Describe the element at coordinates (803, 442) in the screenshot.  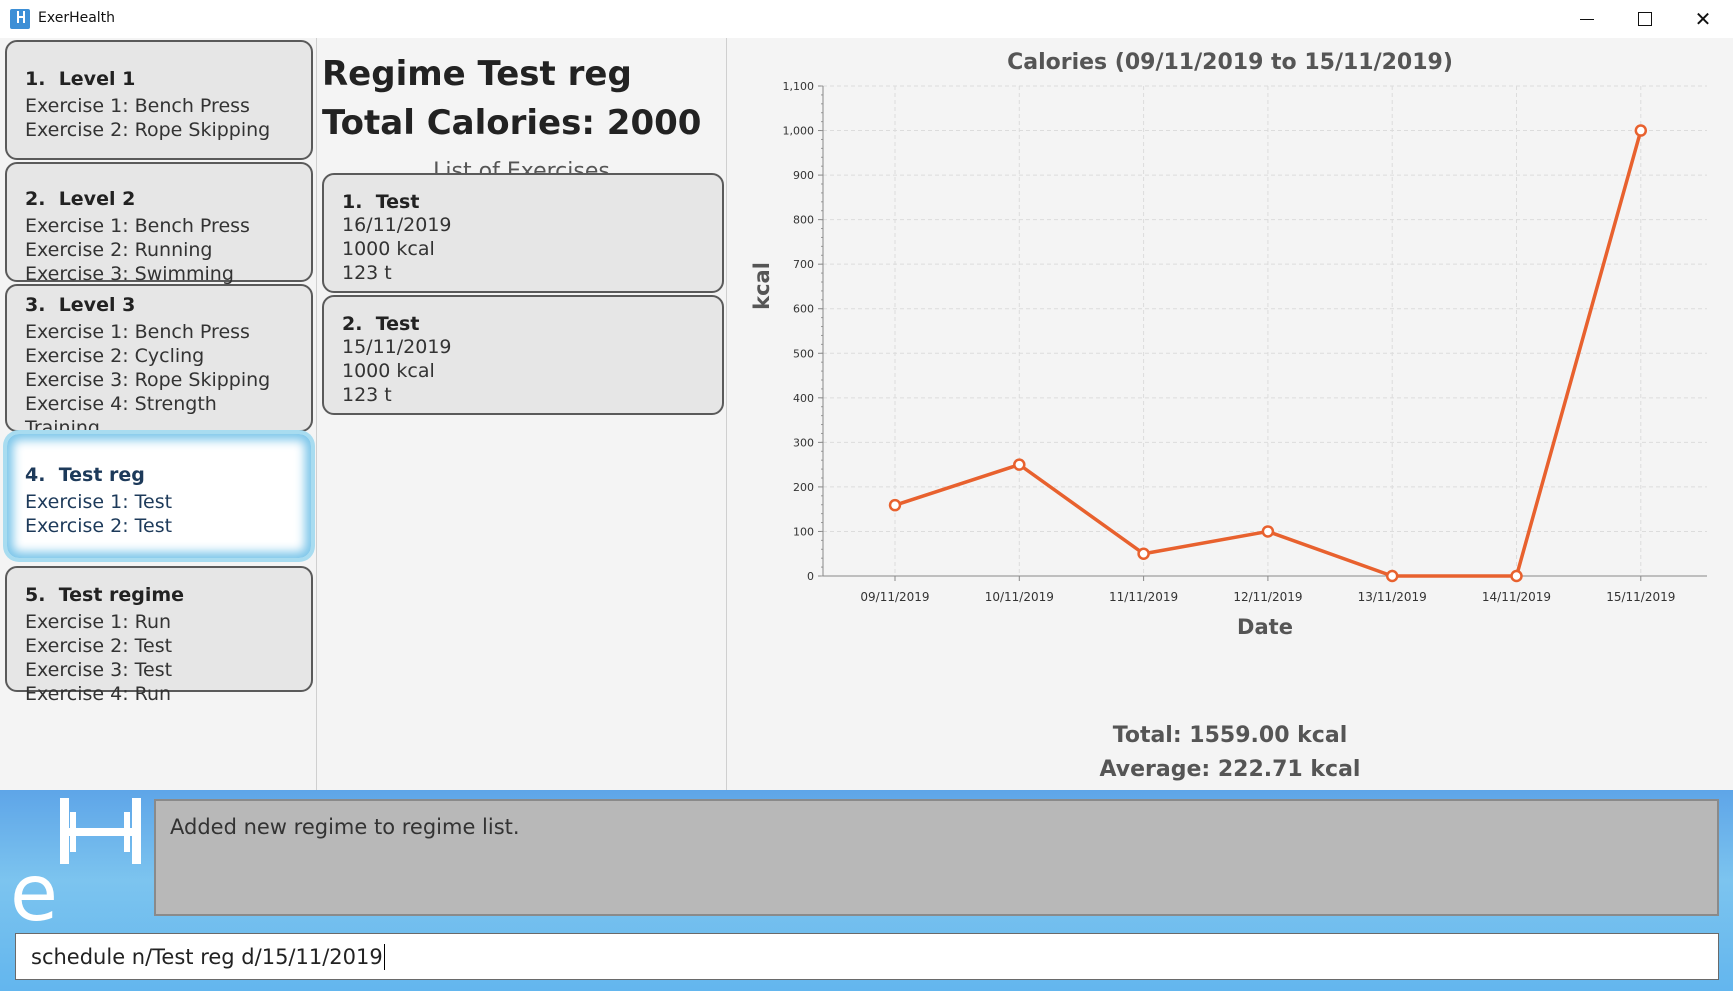
I see `y-tick-label: 300` at that location.